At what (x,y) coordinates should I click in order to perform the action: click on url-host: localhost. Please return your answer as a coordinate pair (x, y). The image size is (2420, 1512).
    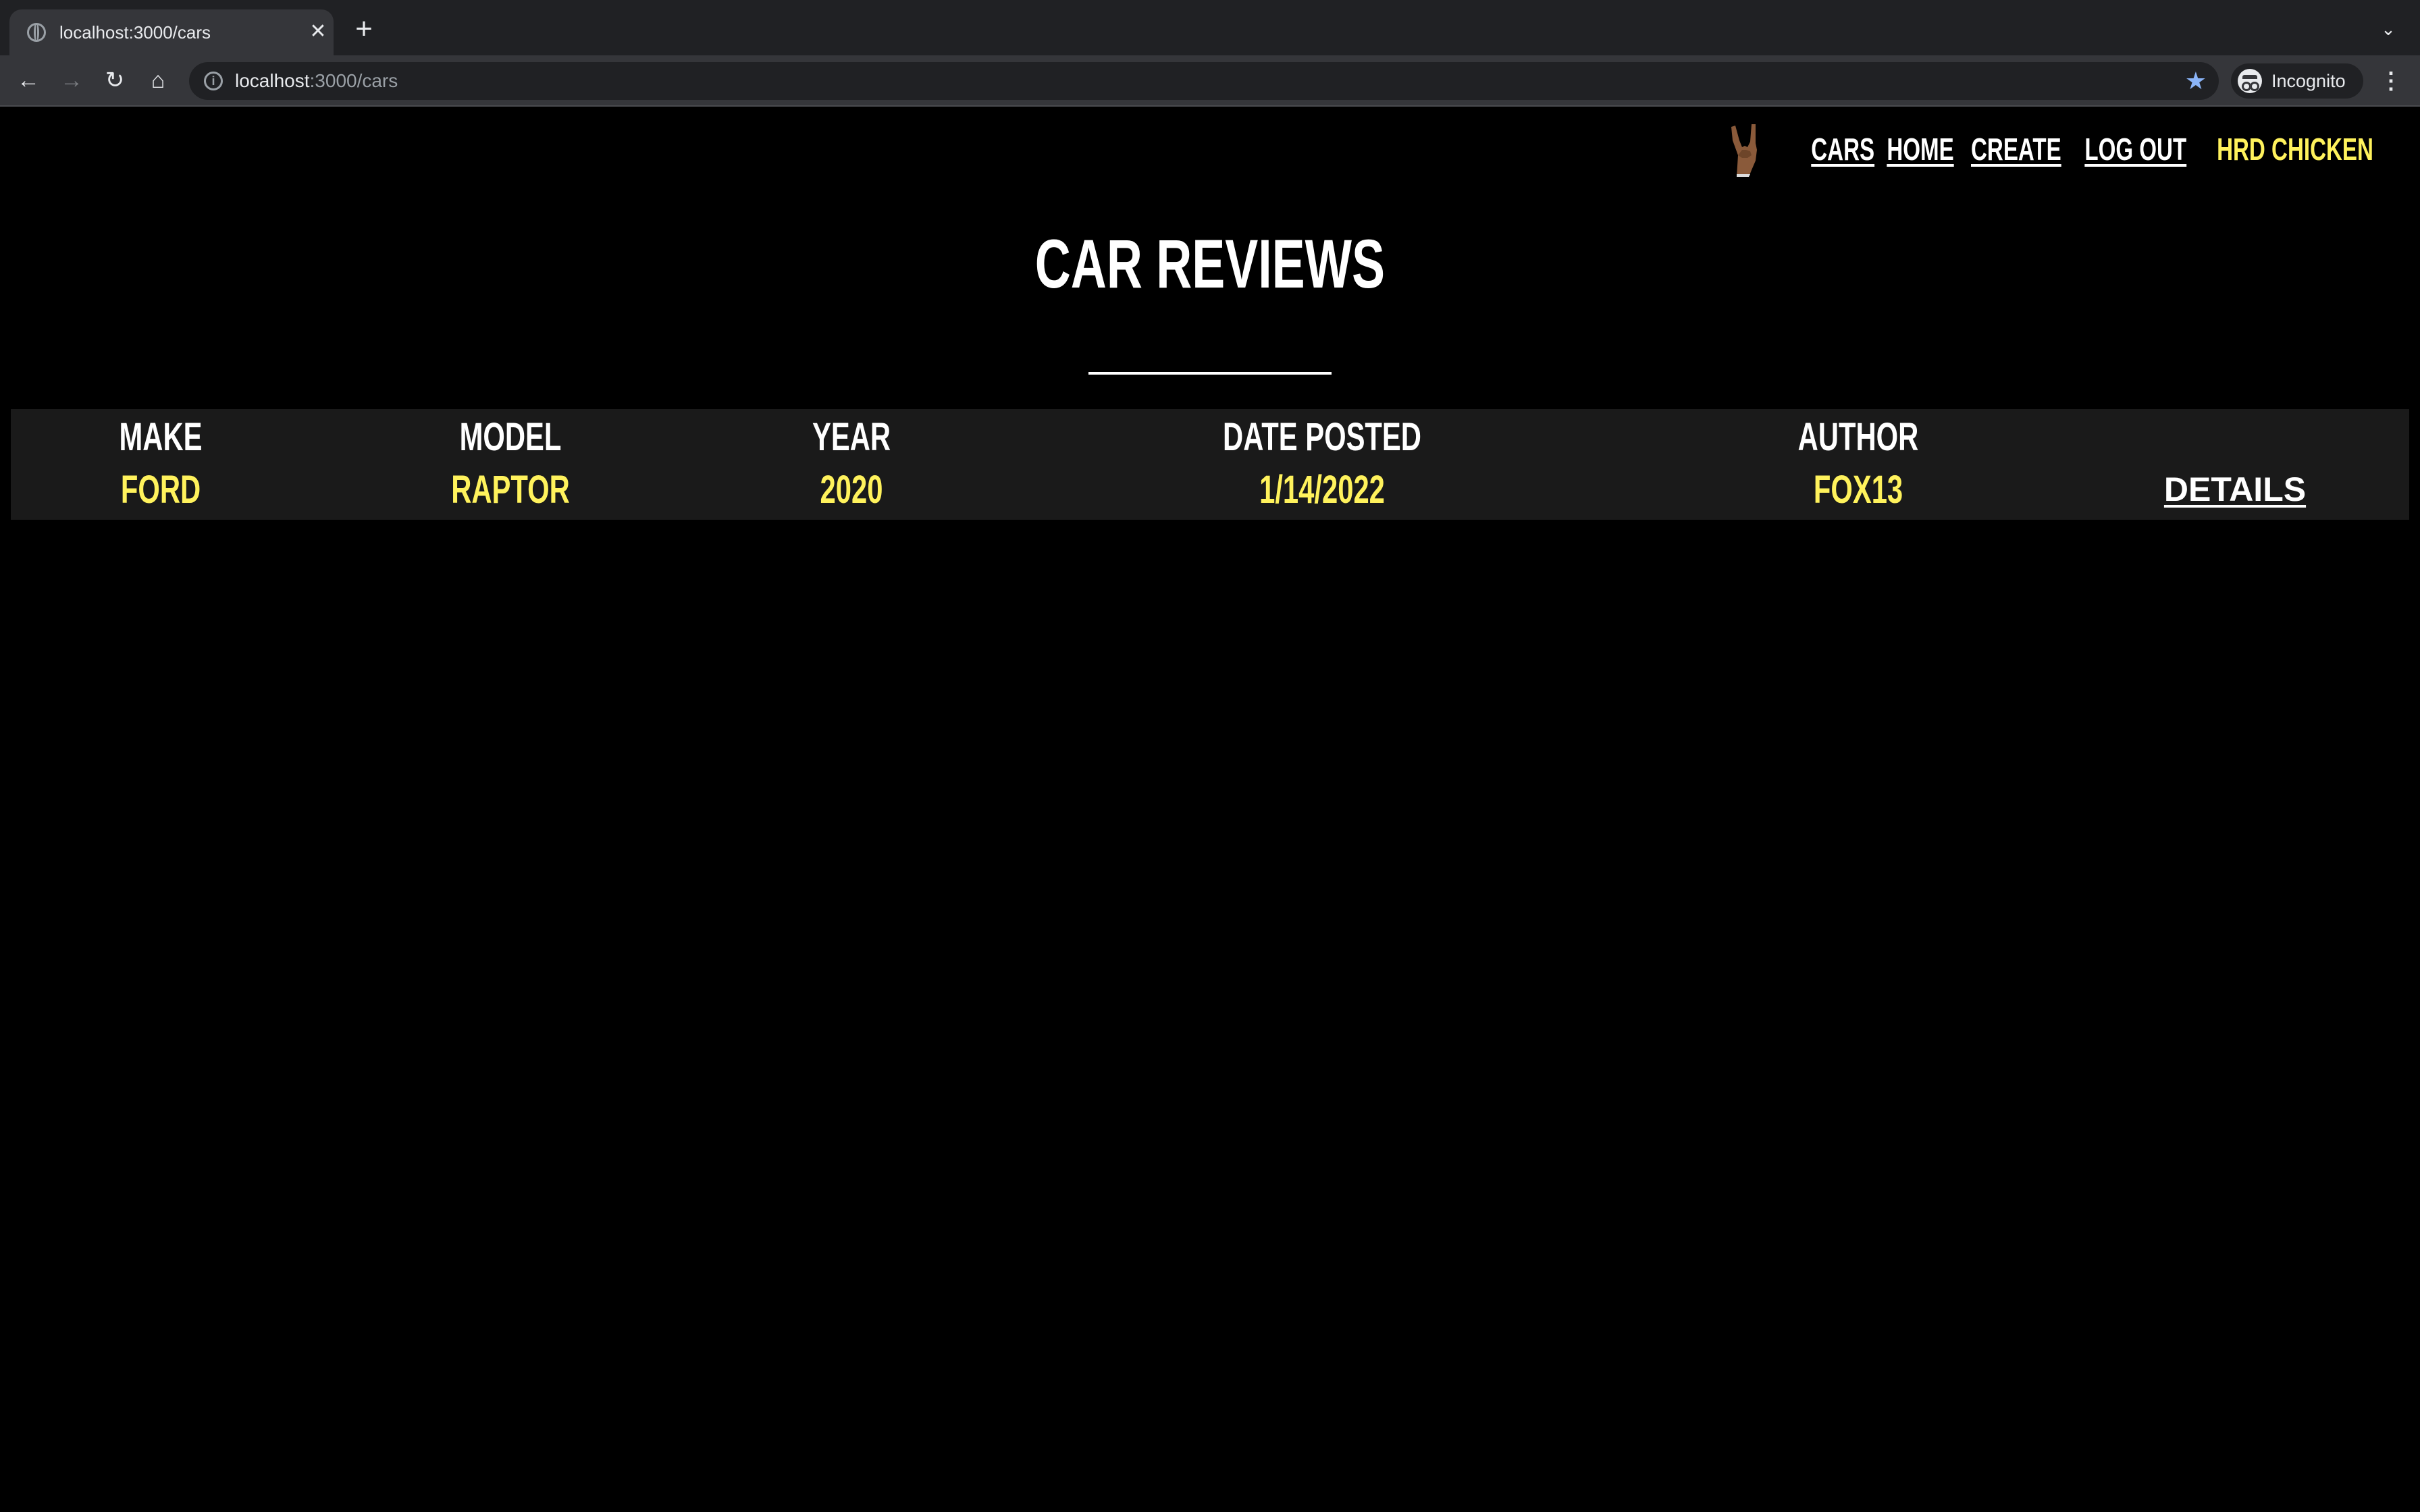
    Looking at the image, I should click on (272, 80).